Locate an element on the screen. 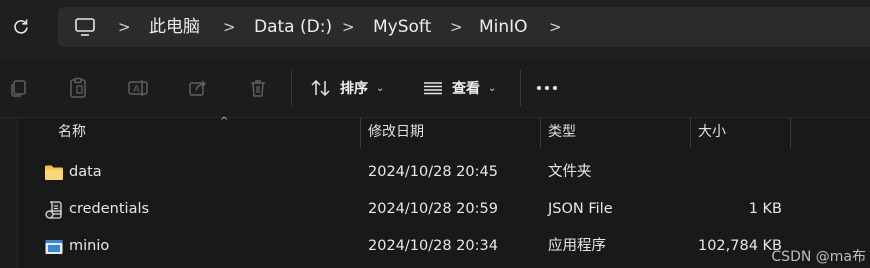 The width and height of the screenshot is (870, 268). sort-button: 排序 ⌄ is located at coordinates (347, 88).